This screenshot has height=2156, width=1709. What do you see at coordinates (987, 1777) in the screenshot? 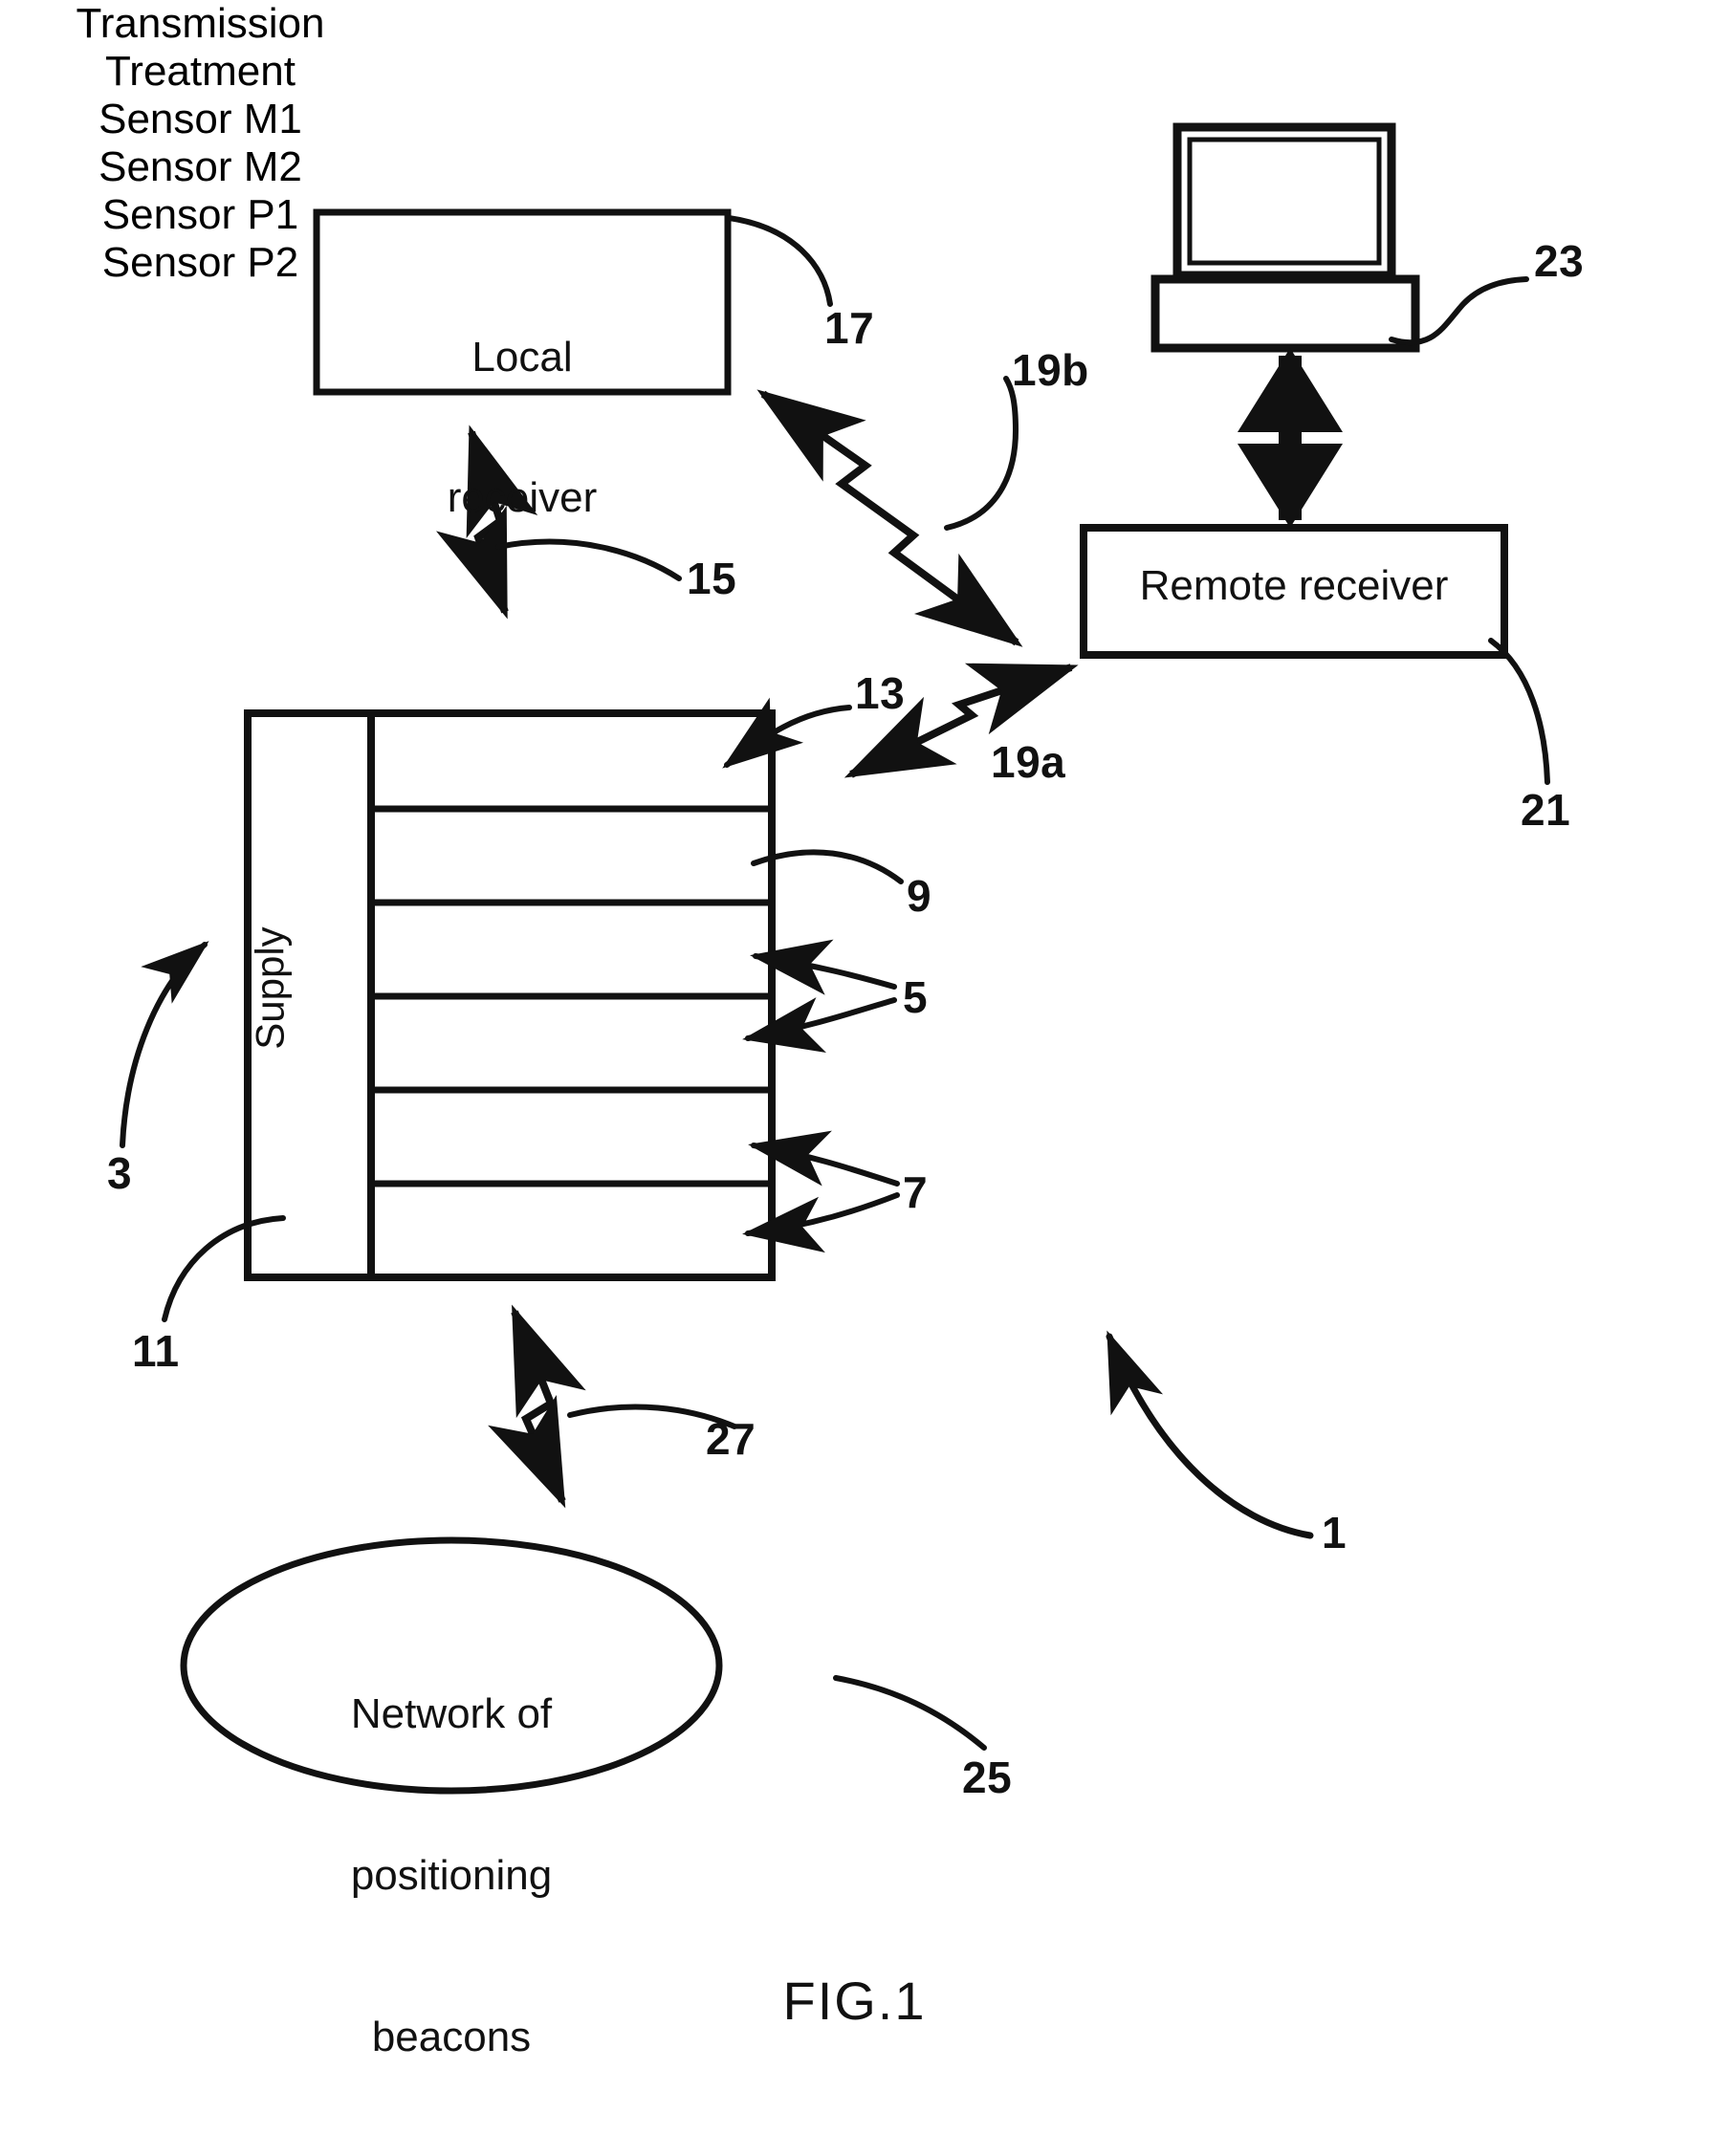
I see `ref-25: 25` at bounding box center [987, 1777].